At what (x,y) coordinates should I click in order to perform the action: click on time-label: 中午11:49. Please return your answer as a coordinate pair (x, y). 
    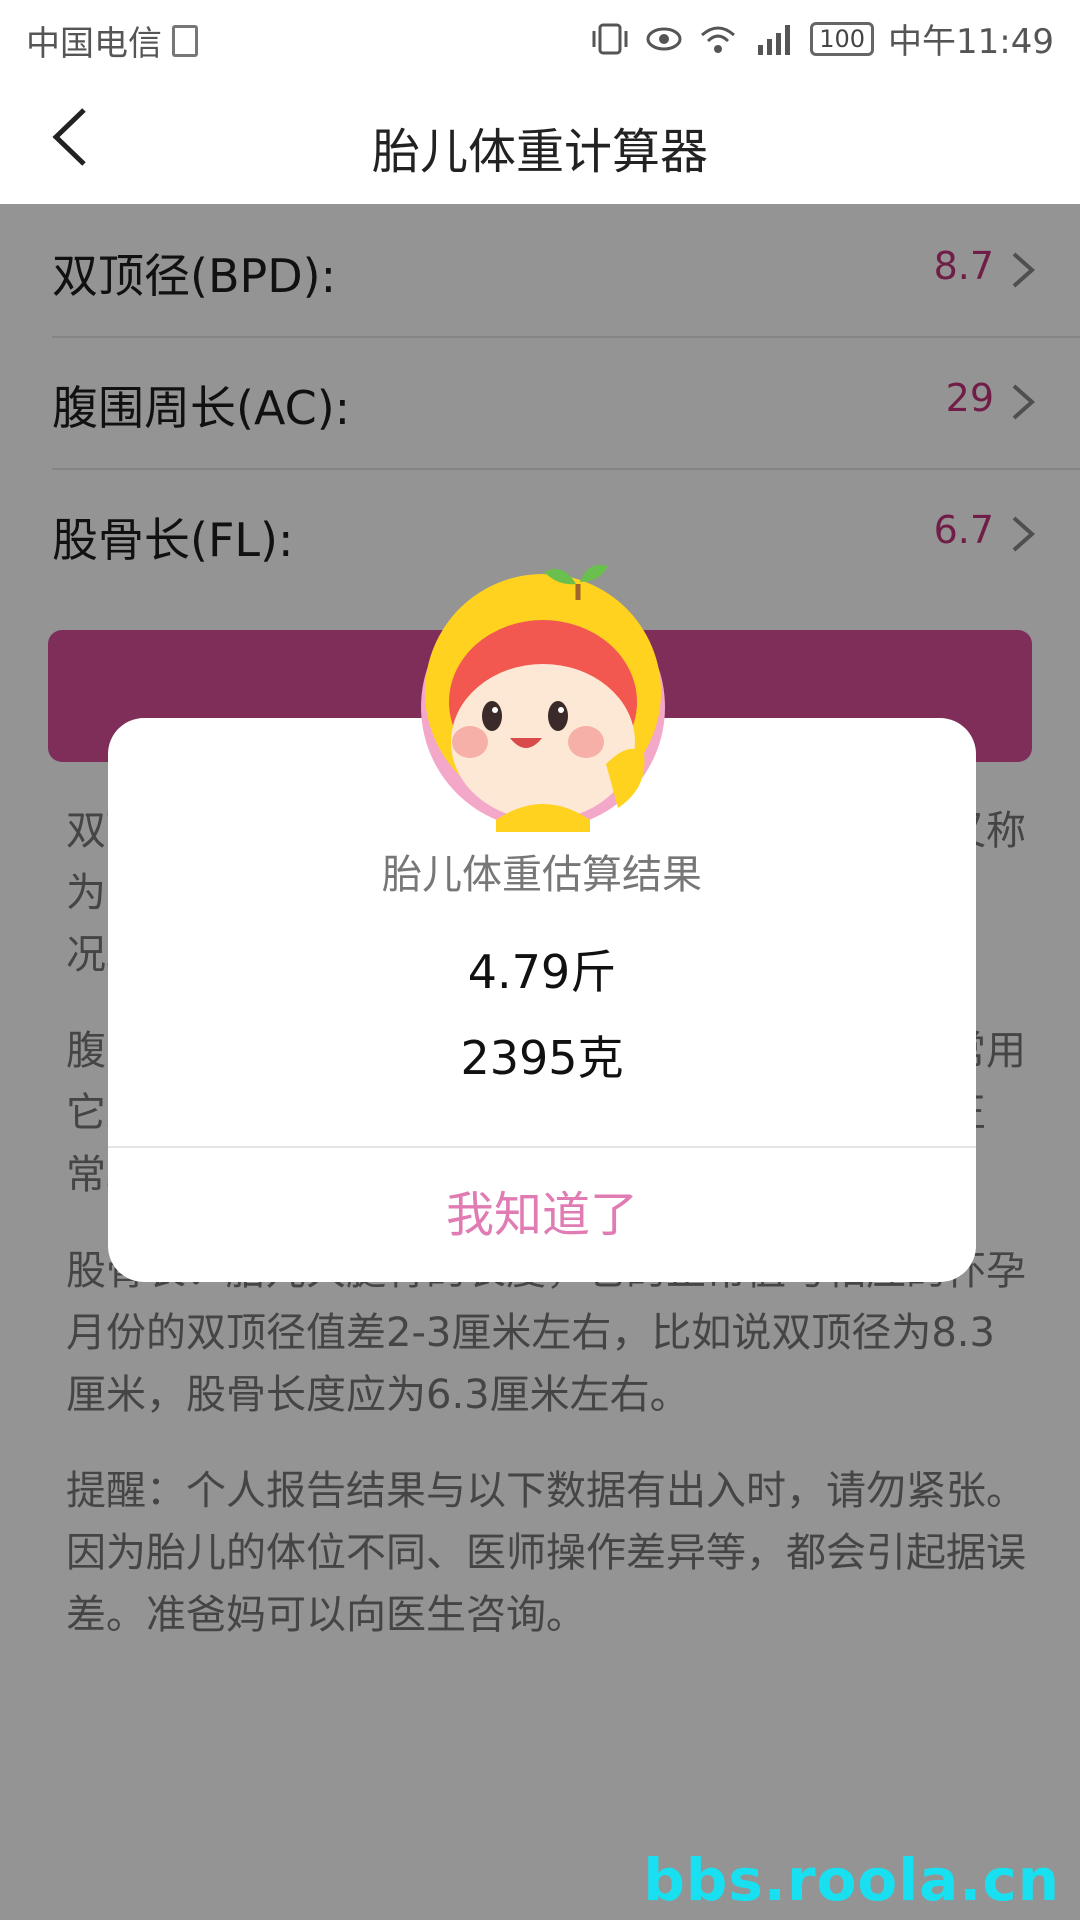
    Looking at the image, I should click on (971, 42).